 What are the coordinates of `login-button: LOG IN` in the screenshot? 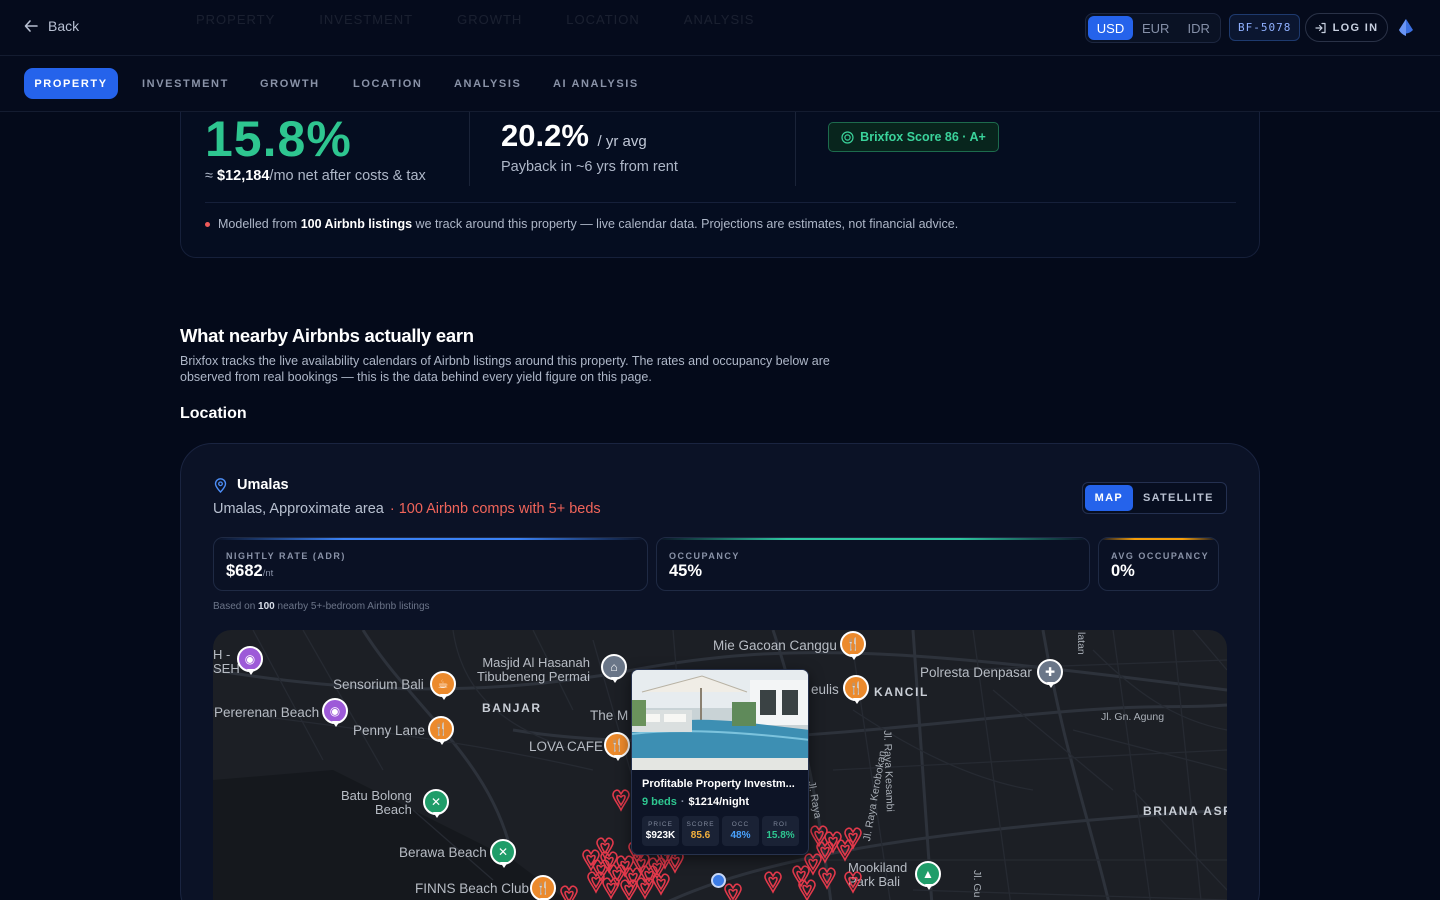 It's located at (1346, 27).